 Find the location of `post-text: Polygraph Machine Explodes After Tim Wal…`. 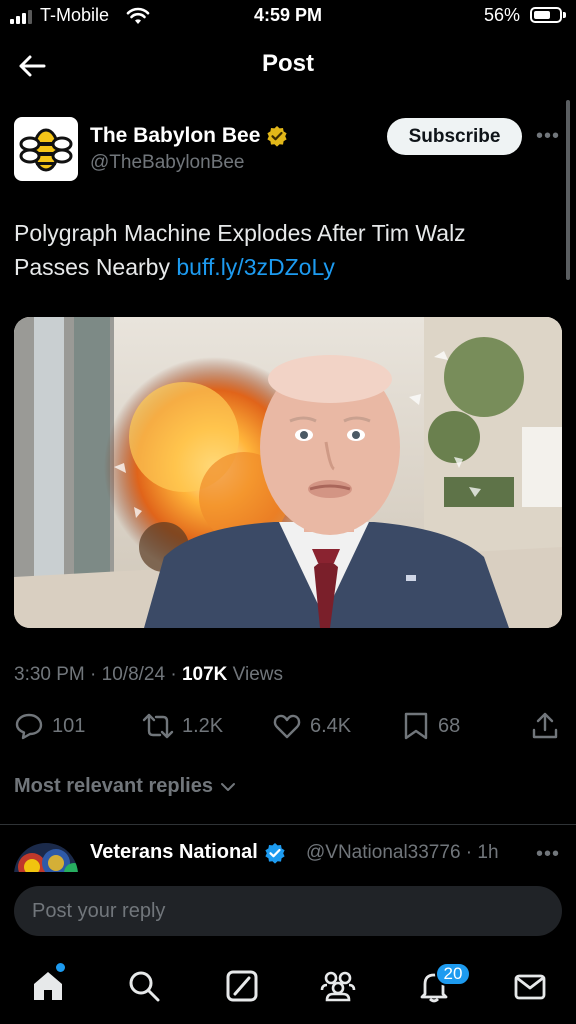

post-text: Polygraph Machine Explodes After Tim Wal… is located at coordinates (274, 250).